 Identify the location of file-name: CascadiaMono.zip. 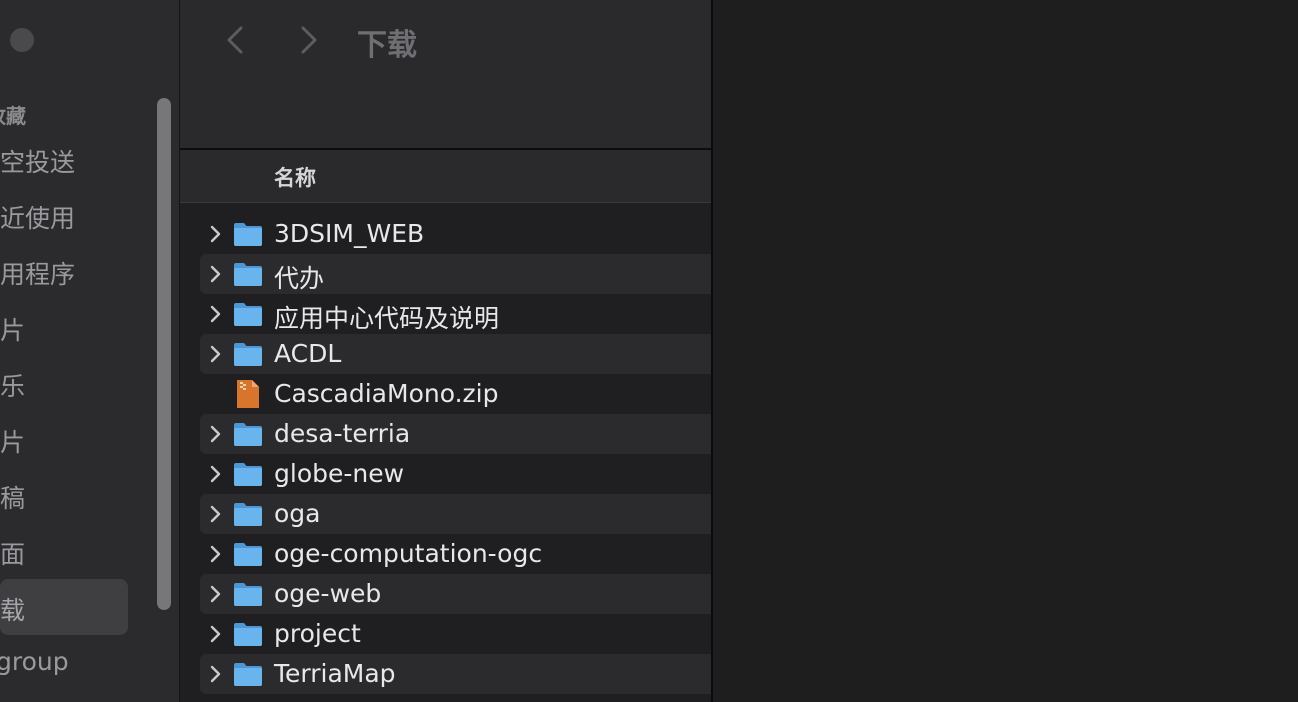
(386, 393).